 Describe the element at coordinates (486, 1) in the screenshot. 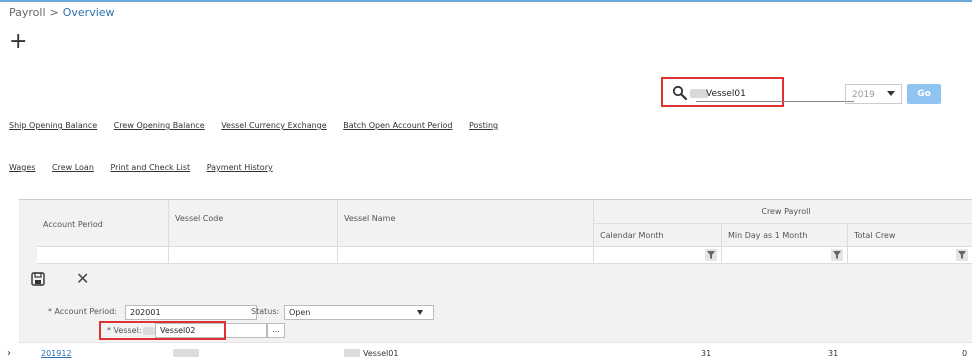

I see `top-divider` at that location.